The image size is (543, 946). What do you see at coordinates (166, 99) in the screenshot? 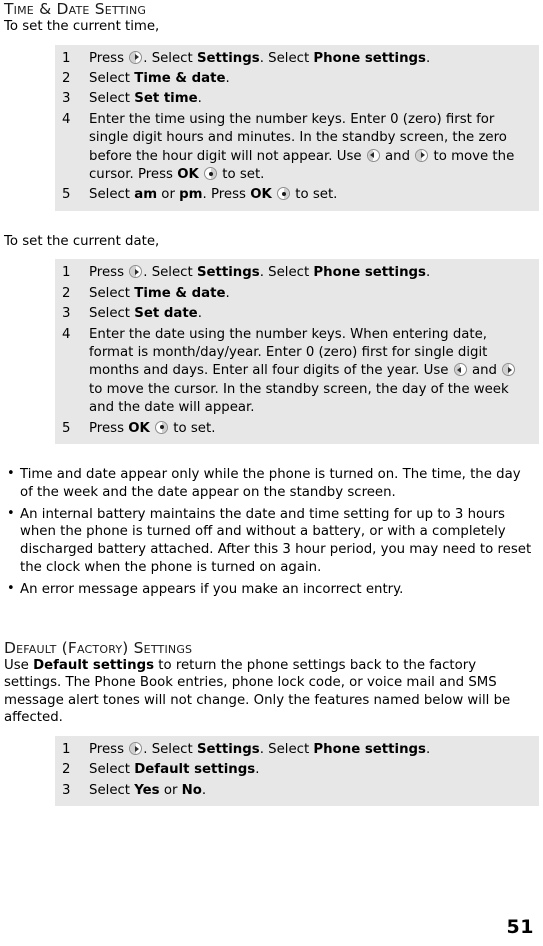
I see `emphasis-text: Set time` at bounding box center [166, 99].